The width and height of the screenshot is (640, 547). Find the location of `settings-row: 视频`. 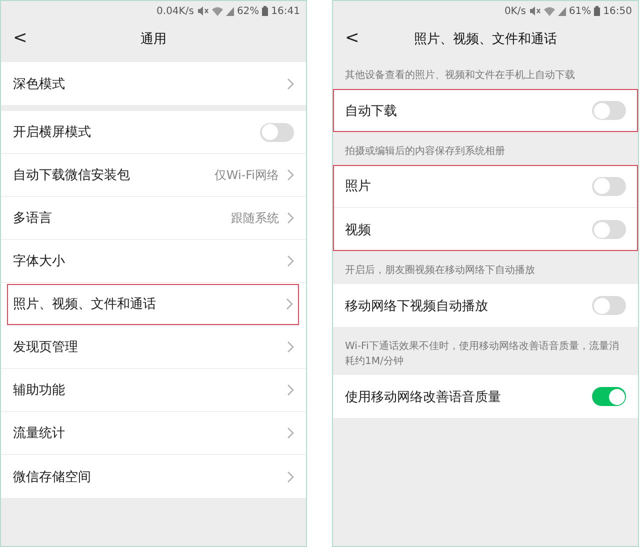

settings-row: 视频 is located at coordinates (485, 229).